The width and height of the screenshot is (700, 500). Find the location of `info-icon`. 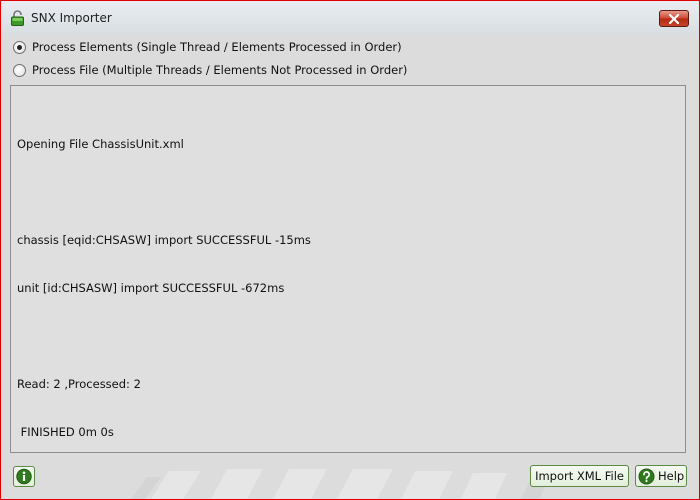

info-icon is located at coordinates (24, 476).